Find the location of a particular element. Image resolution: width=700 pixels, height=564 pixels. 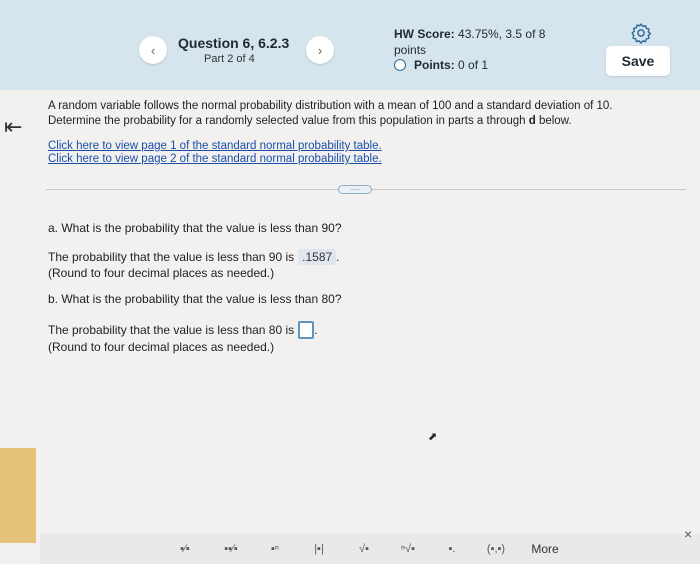

points-value: 0 of 1 is located at coordinates (473, 65).